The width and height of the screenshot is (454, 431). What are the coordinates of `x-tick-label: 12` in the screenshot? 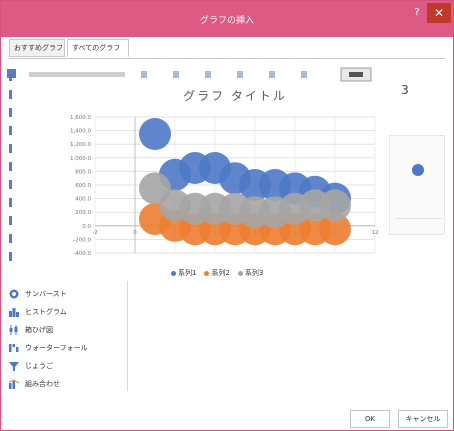 It's located at (375, 233).